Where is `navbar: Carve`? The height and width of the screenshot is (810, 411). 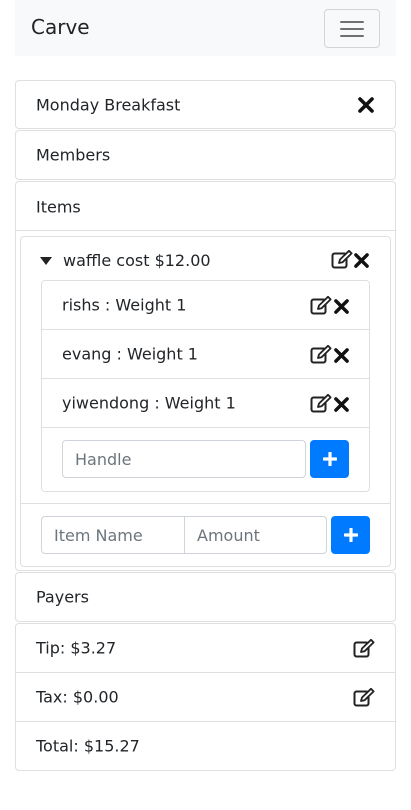 navbar: Carve is located at coordinates (205, 28).